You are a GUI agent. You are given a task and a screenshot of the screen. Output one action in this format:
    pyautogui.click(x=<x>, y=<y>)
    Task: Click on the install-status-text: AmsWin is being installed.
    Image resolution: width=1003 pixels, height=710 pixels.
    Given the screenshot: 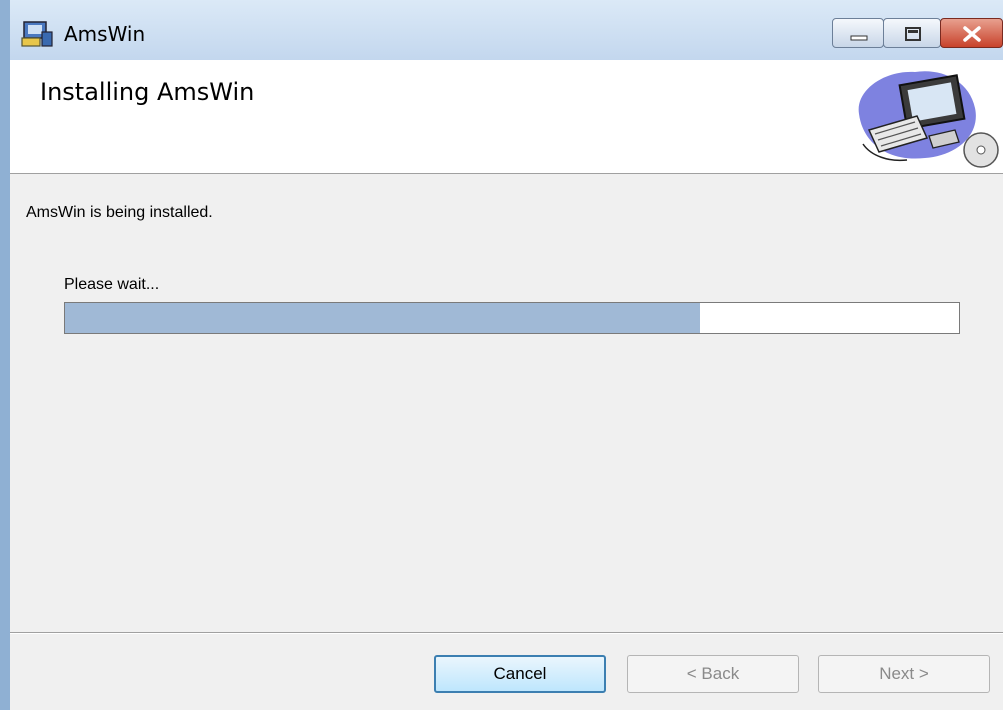 What is the action you would take?
    pyautogui.click(x=119, y=212)
    